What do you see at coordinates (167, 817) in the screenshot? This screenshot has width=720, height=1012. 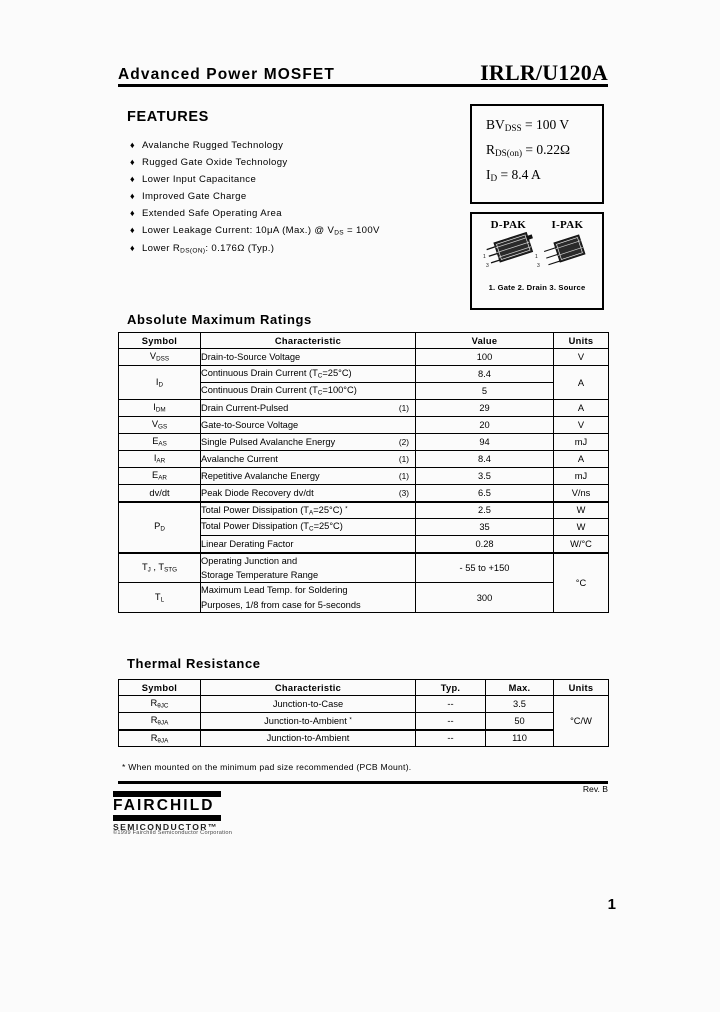 I see `logo-bar-bottom` at bounding box center [167, 817].